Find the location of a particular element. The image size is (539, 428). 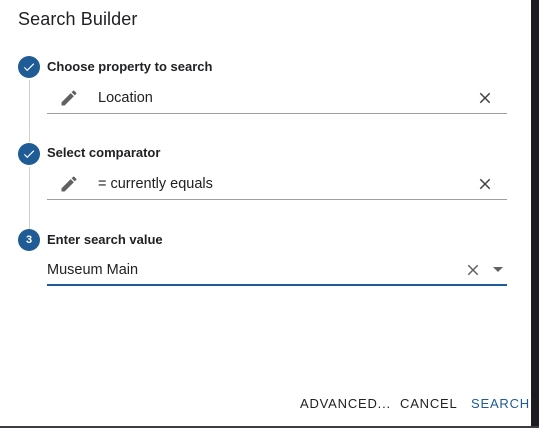

step-3-number: 3 is located at coordinates (29, 240).